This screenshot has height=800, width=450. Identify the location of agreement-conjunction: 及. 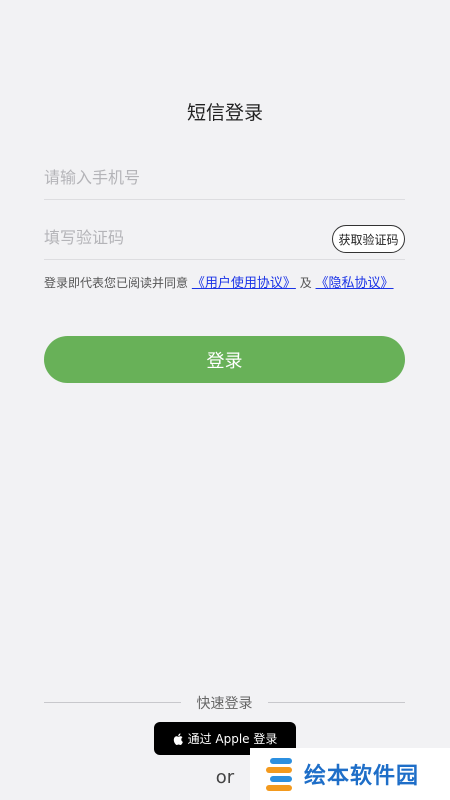
(305, 283).